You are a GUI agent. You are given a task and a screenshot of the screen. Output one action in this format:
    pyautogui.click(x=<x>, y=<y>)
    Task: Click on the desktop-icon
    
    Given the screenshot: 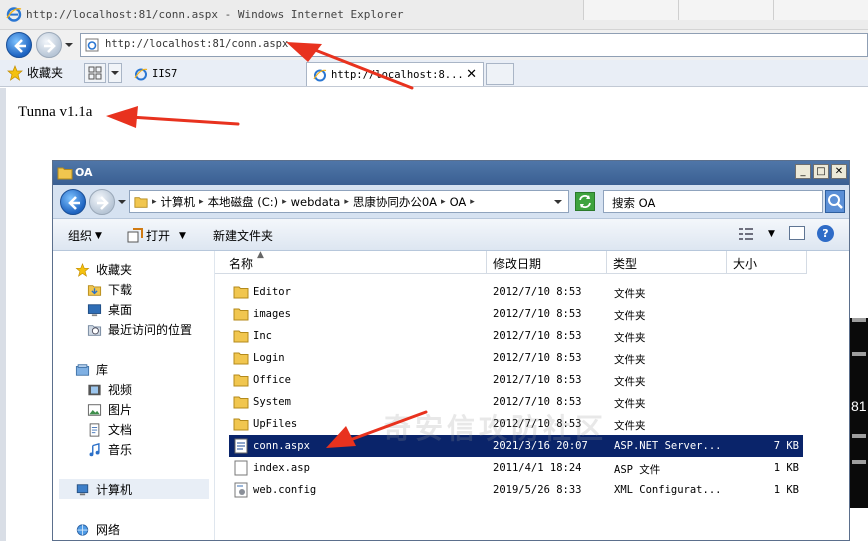 What is the action you would take?
    pyautogui.click(x=94, y=309)
    